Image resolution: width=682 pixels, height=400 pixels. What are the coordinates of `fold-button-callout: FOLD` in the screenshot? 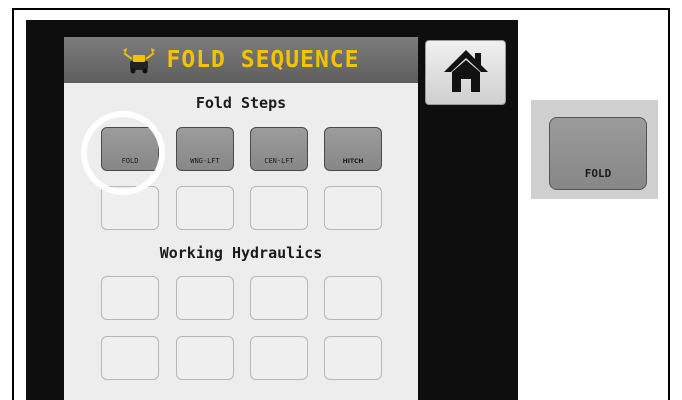 It's located at (598, 153).